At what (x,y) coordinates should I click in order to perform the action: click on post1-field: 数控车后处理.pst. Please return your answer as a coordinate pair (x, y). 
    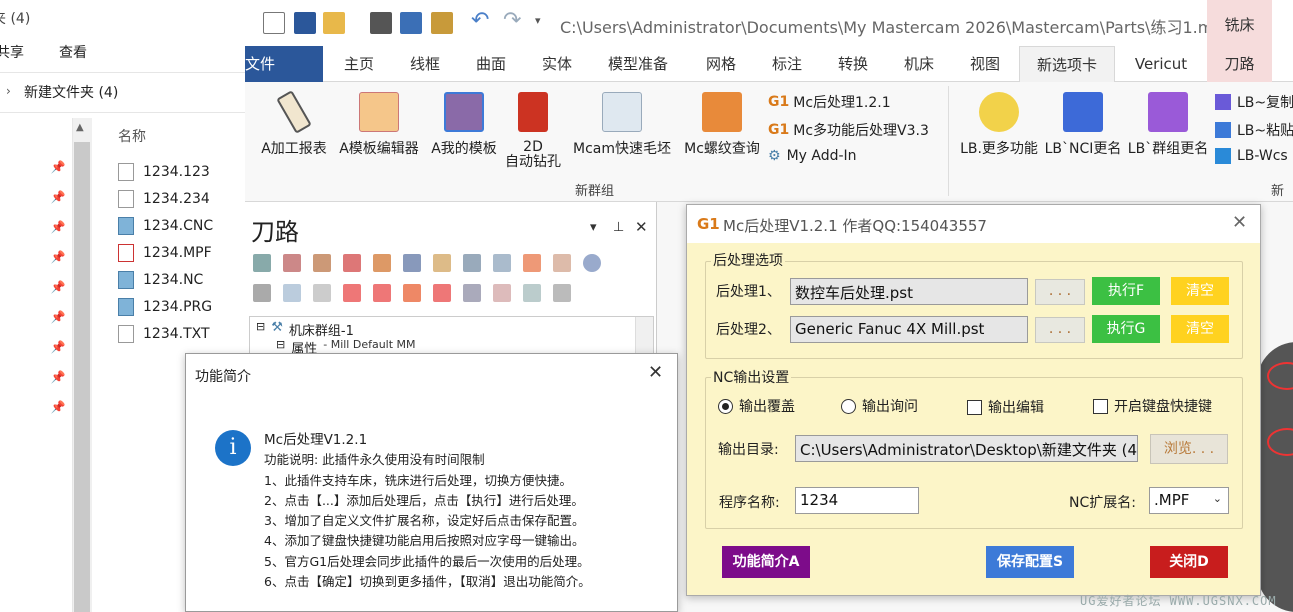
    Looking at the image, I should click on (909, 291).